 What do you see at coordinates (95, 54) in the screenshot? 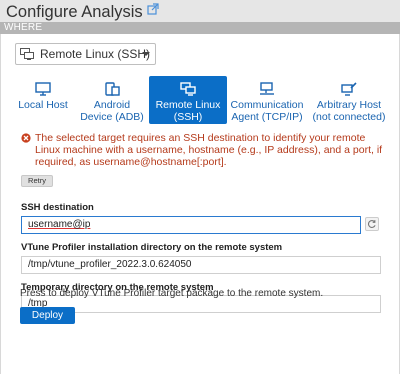
I see `target-type-value: Remote Linux (SSH)` at bounding box center [95, 54].